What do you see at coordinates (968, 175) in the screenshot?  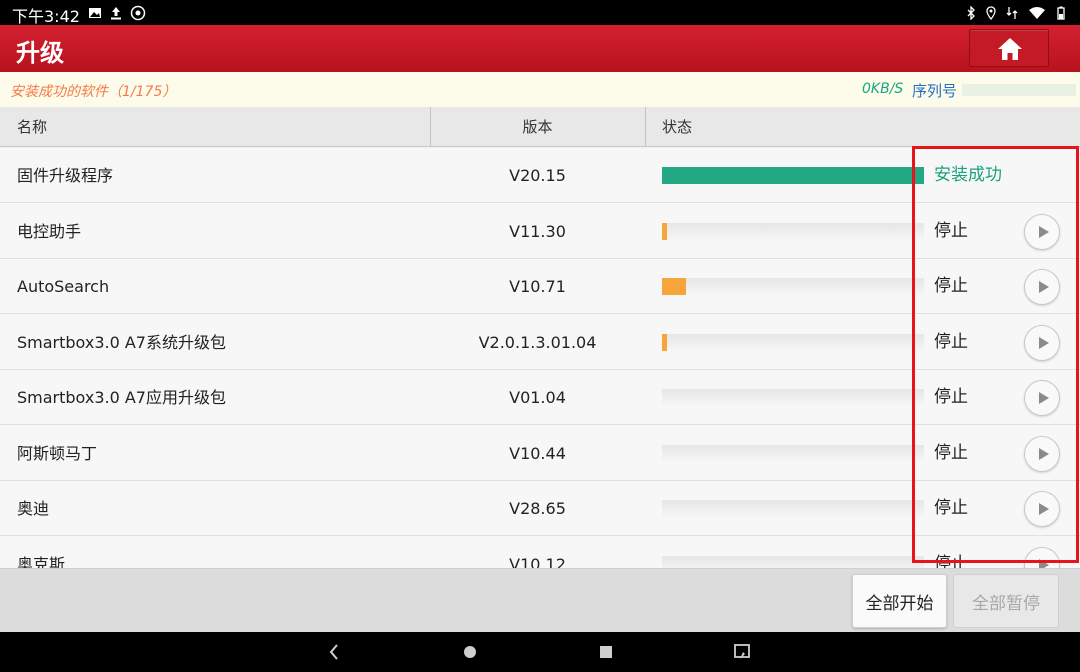 I see `status-text: 安装成功` at bounding box center [968, 175].